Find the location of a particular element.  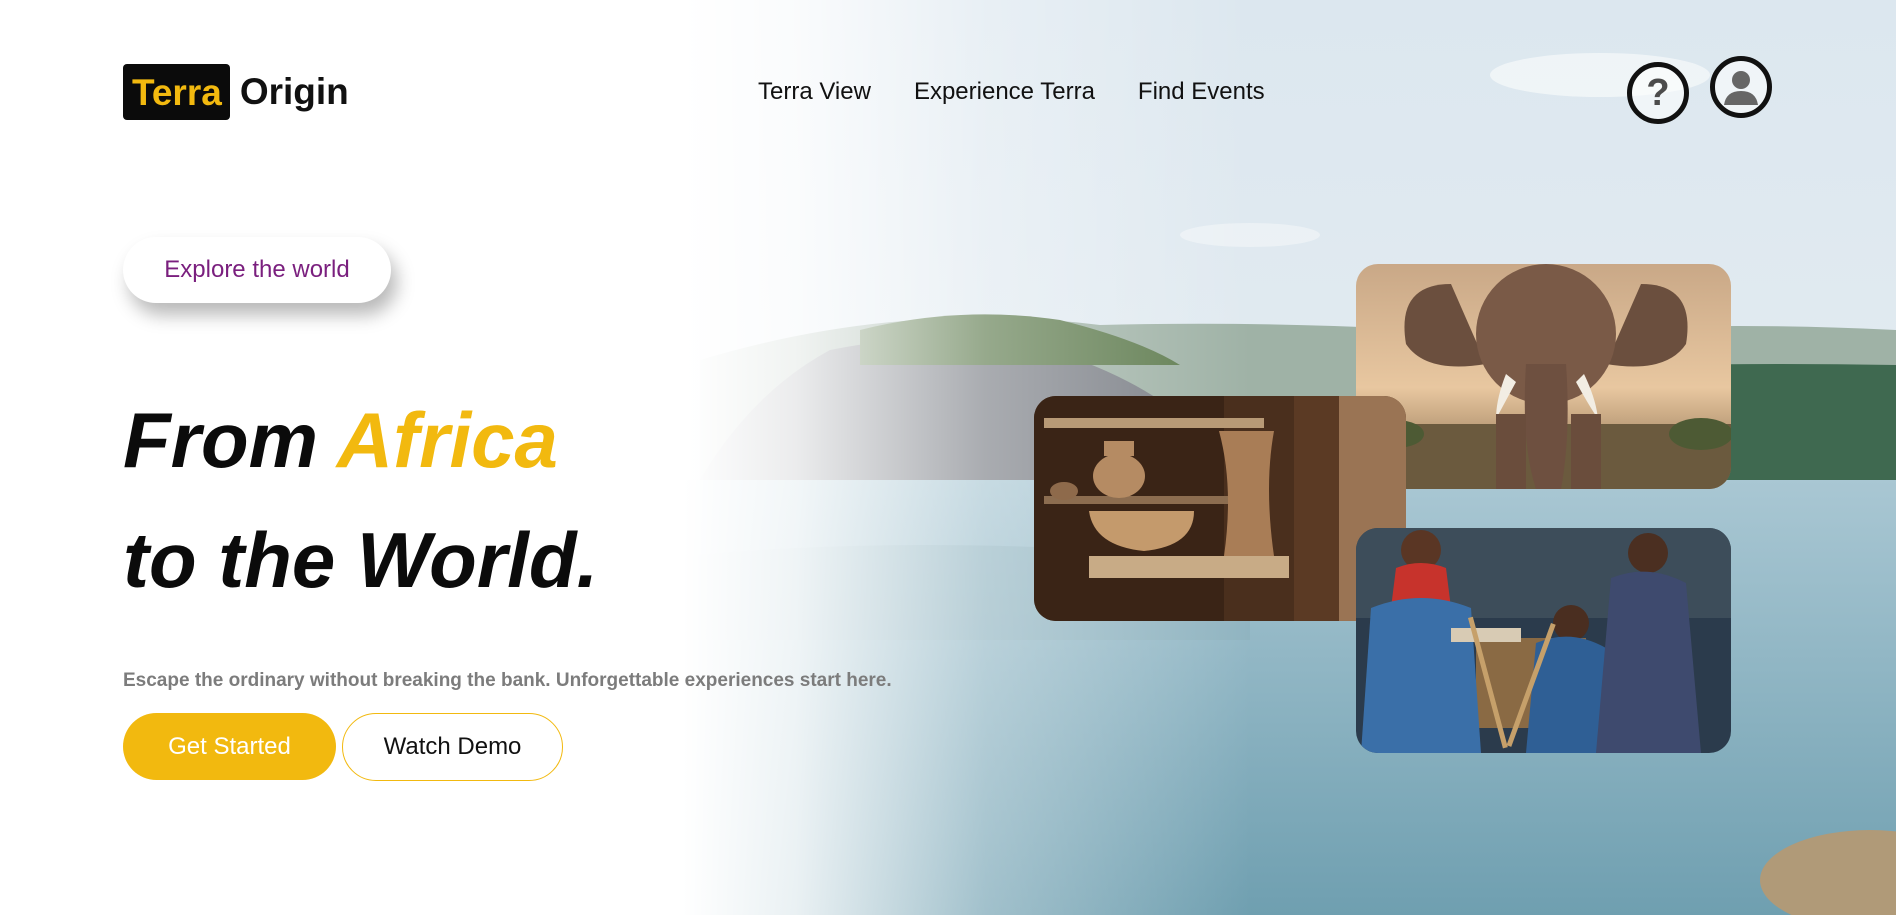

profile-button is located at coordinates (1741, 87).